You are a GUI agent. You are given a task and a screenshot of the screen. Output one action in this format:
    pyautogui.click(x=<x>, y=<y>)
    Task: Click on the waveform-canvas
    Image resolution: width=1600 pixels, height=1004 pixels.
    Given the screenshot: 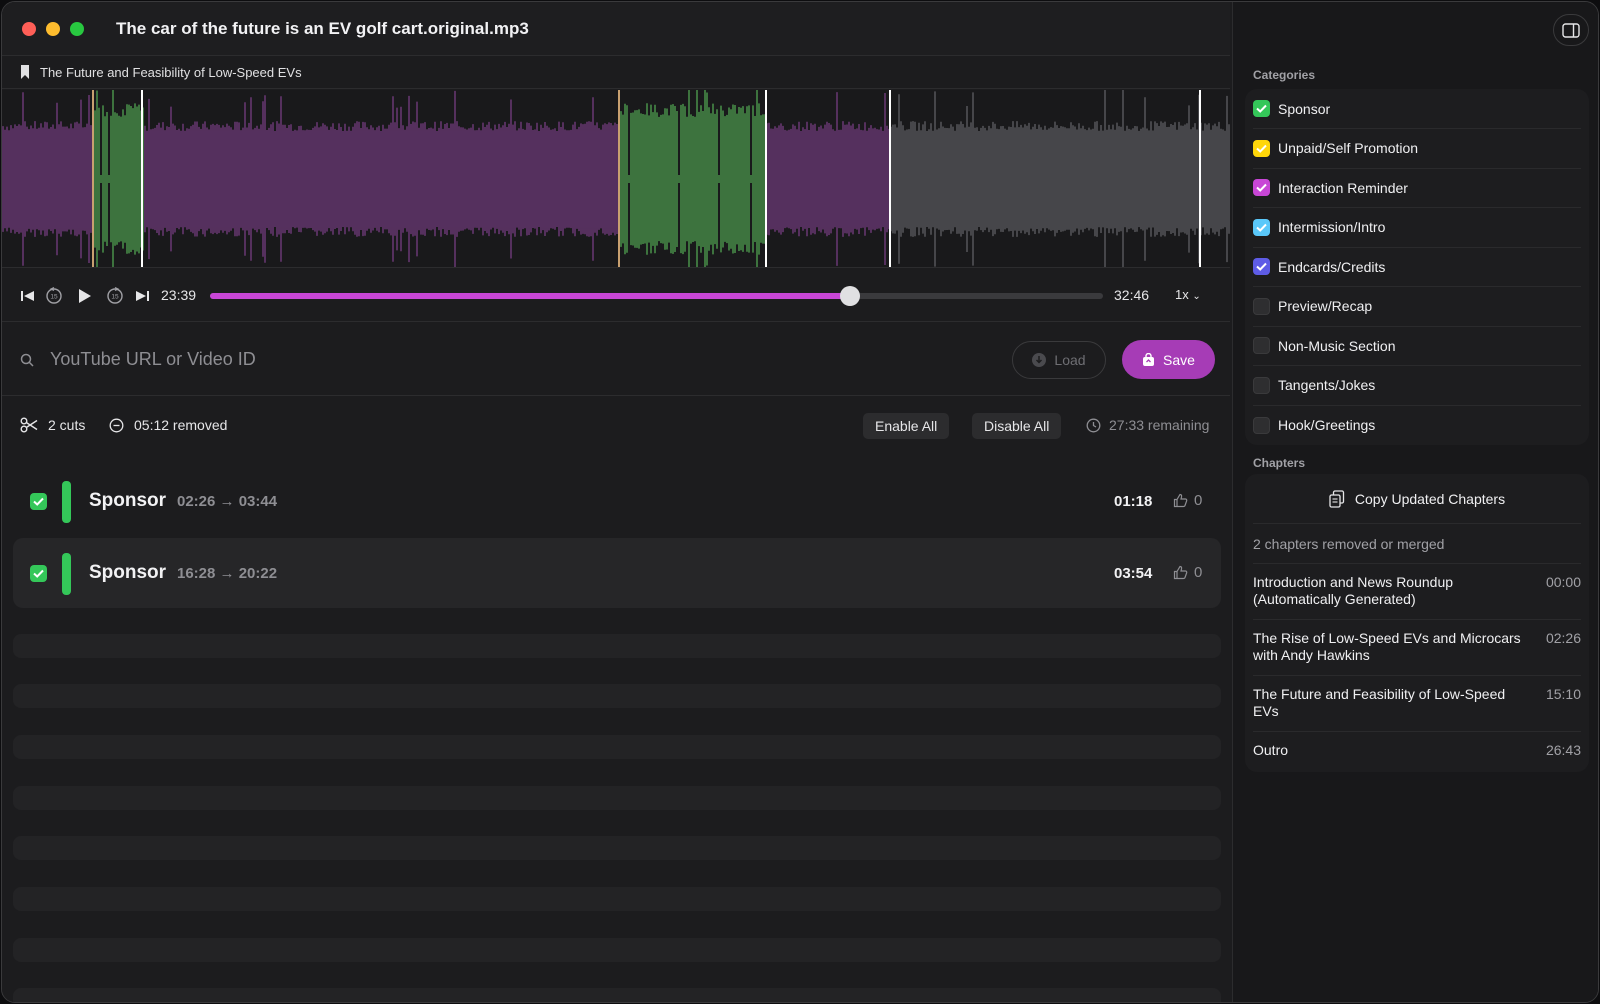 What is the action you would take?
    pyautogui.click(x=616, y=179)
    